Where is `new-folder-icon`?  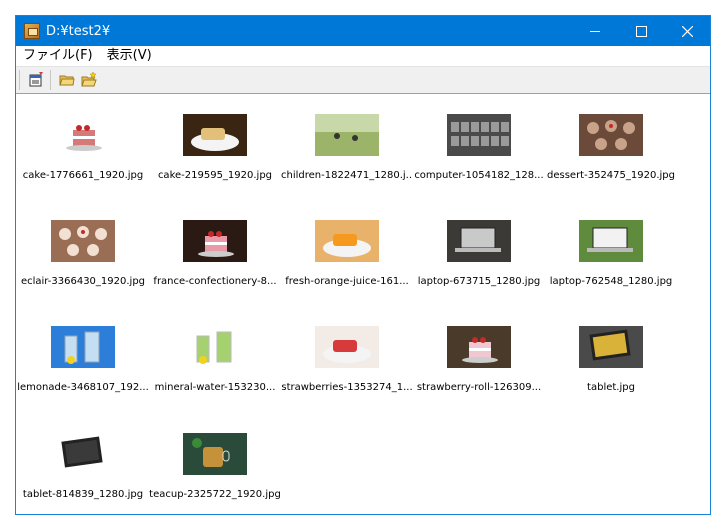
new-folder-icon is located at coordinates (89, 79).